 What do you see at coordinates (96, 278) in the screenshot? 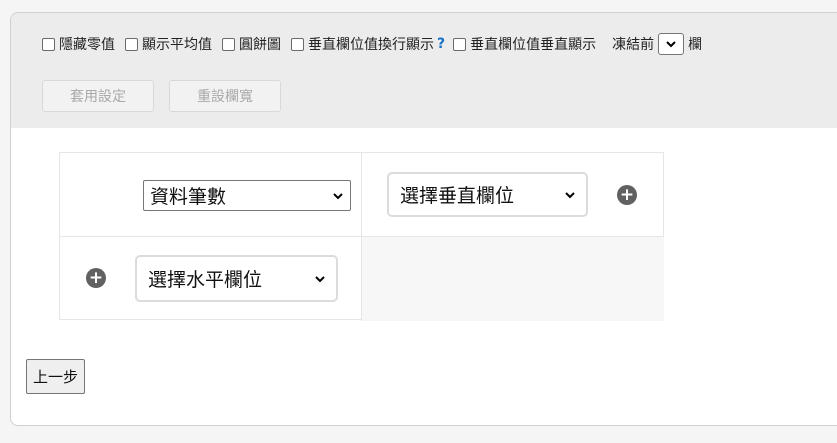
I see `add-horizontal-field-icon: +` at bounding box center [96, 278].